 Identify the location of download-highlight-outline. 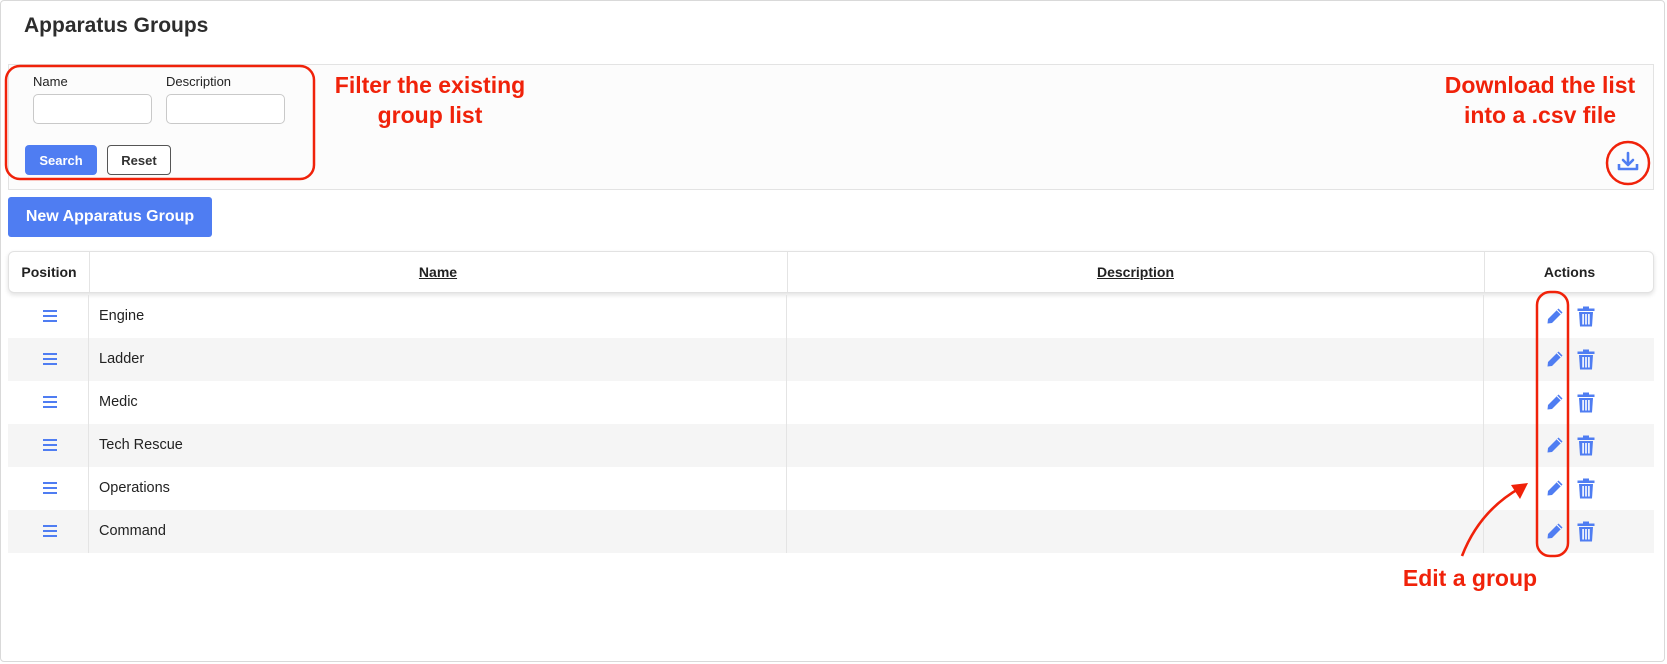
(1628, 163).